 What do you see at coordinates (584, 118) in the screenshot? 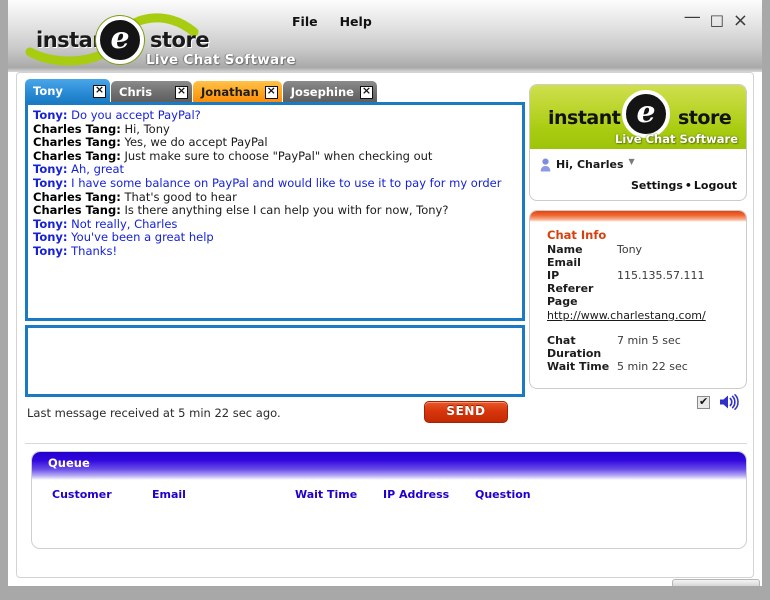
I see `sidebar-brand-instant: instant` at bounding box center [584, 118].